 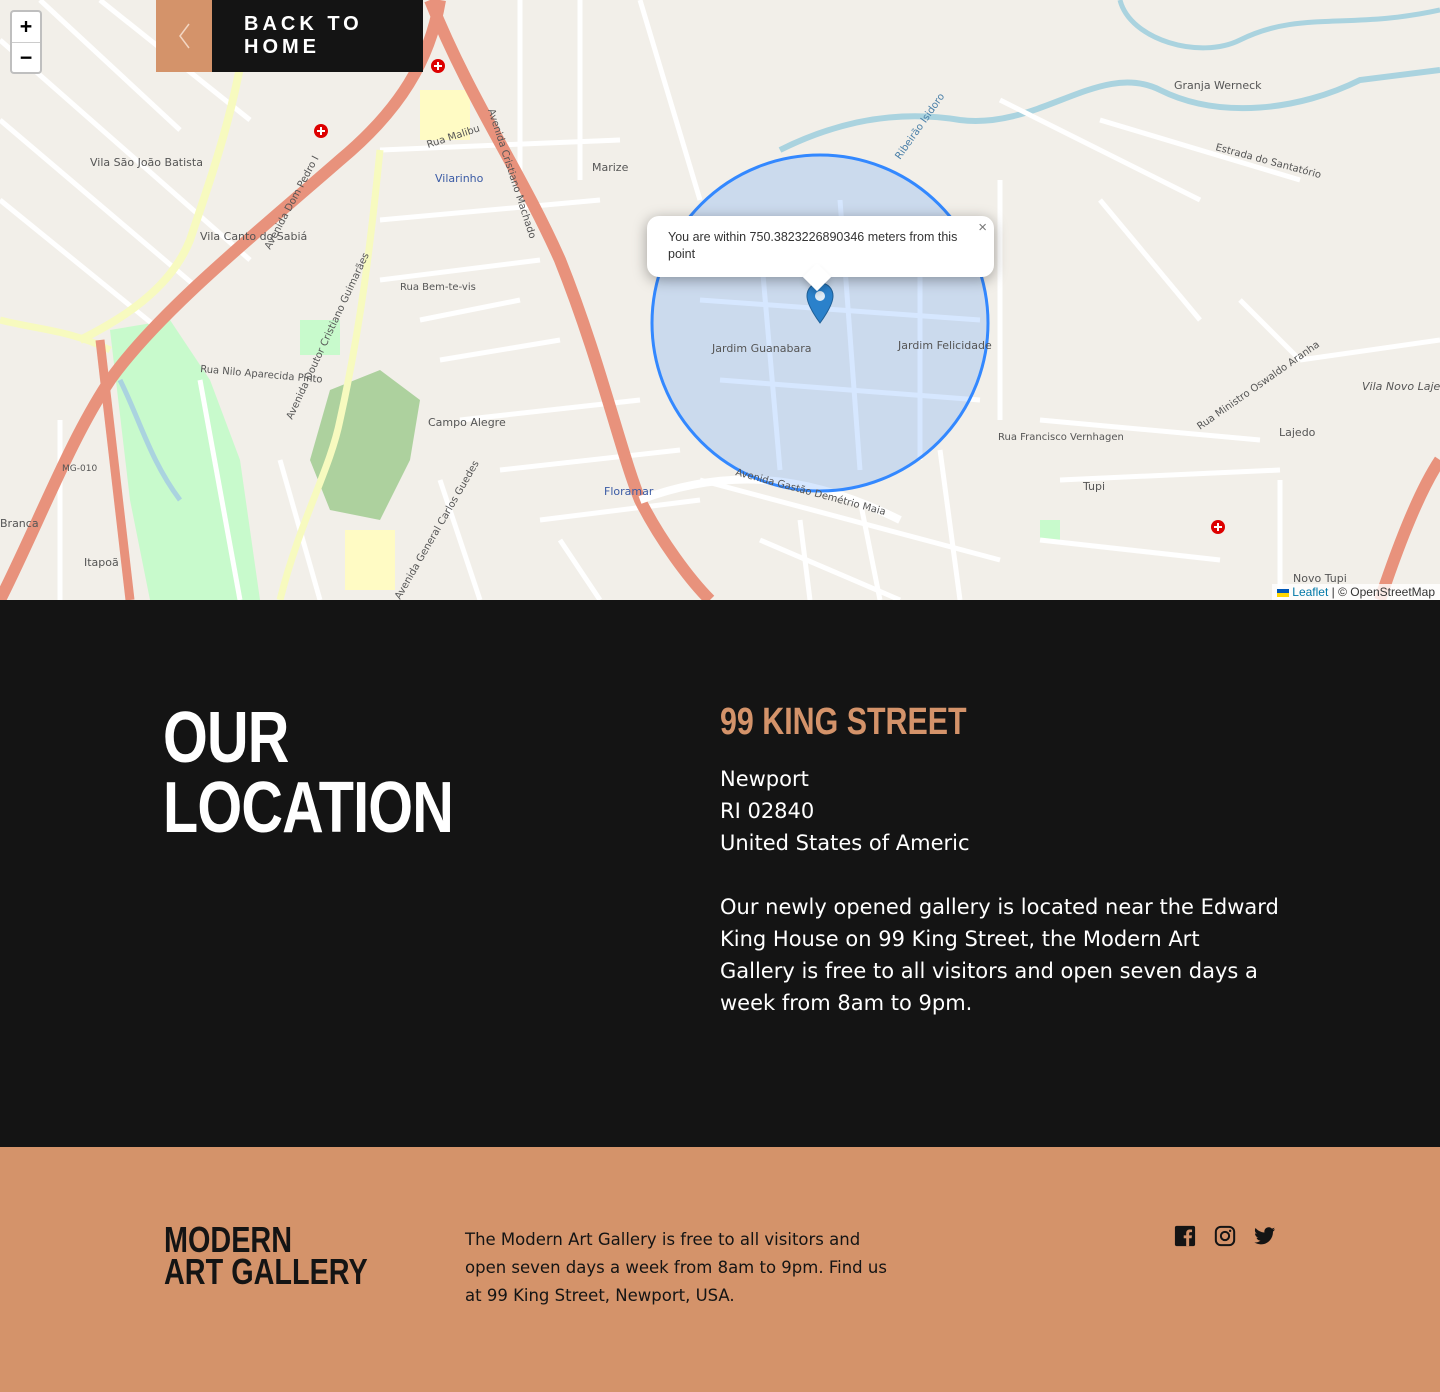 I want to click on footer-logo-line2: ART GALLERY, so click(x=266, y=1271).